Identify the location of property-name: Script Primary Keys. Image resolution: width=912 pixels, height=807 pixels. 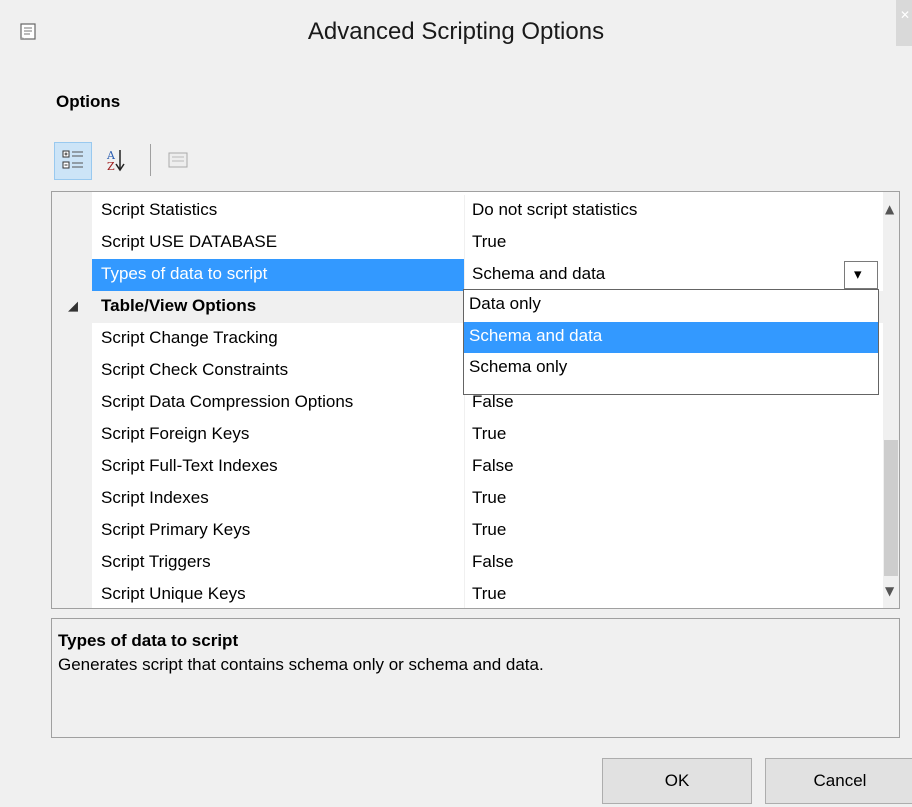
(176, 529).